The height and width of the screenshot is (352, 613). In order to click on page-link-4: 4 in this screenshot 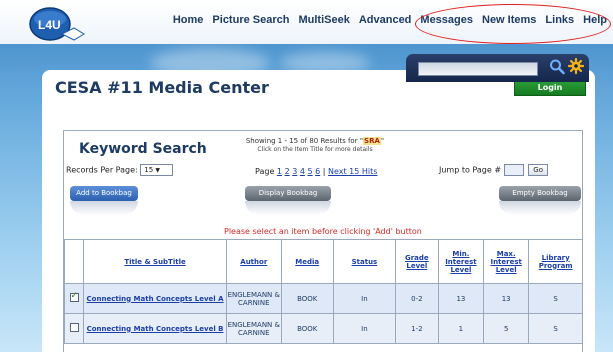, I will do `click(302, 171)`.